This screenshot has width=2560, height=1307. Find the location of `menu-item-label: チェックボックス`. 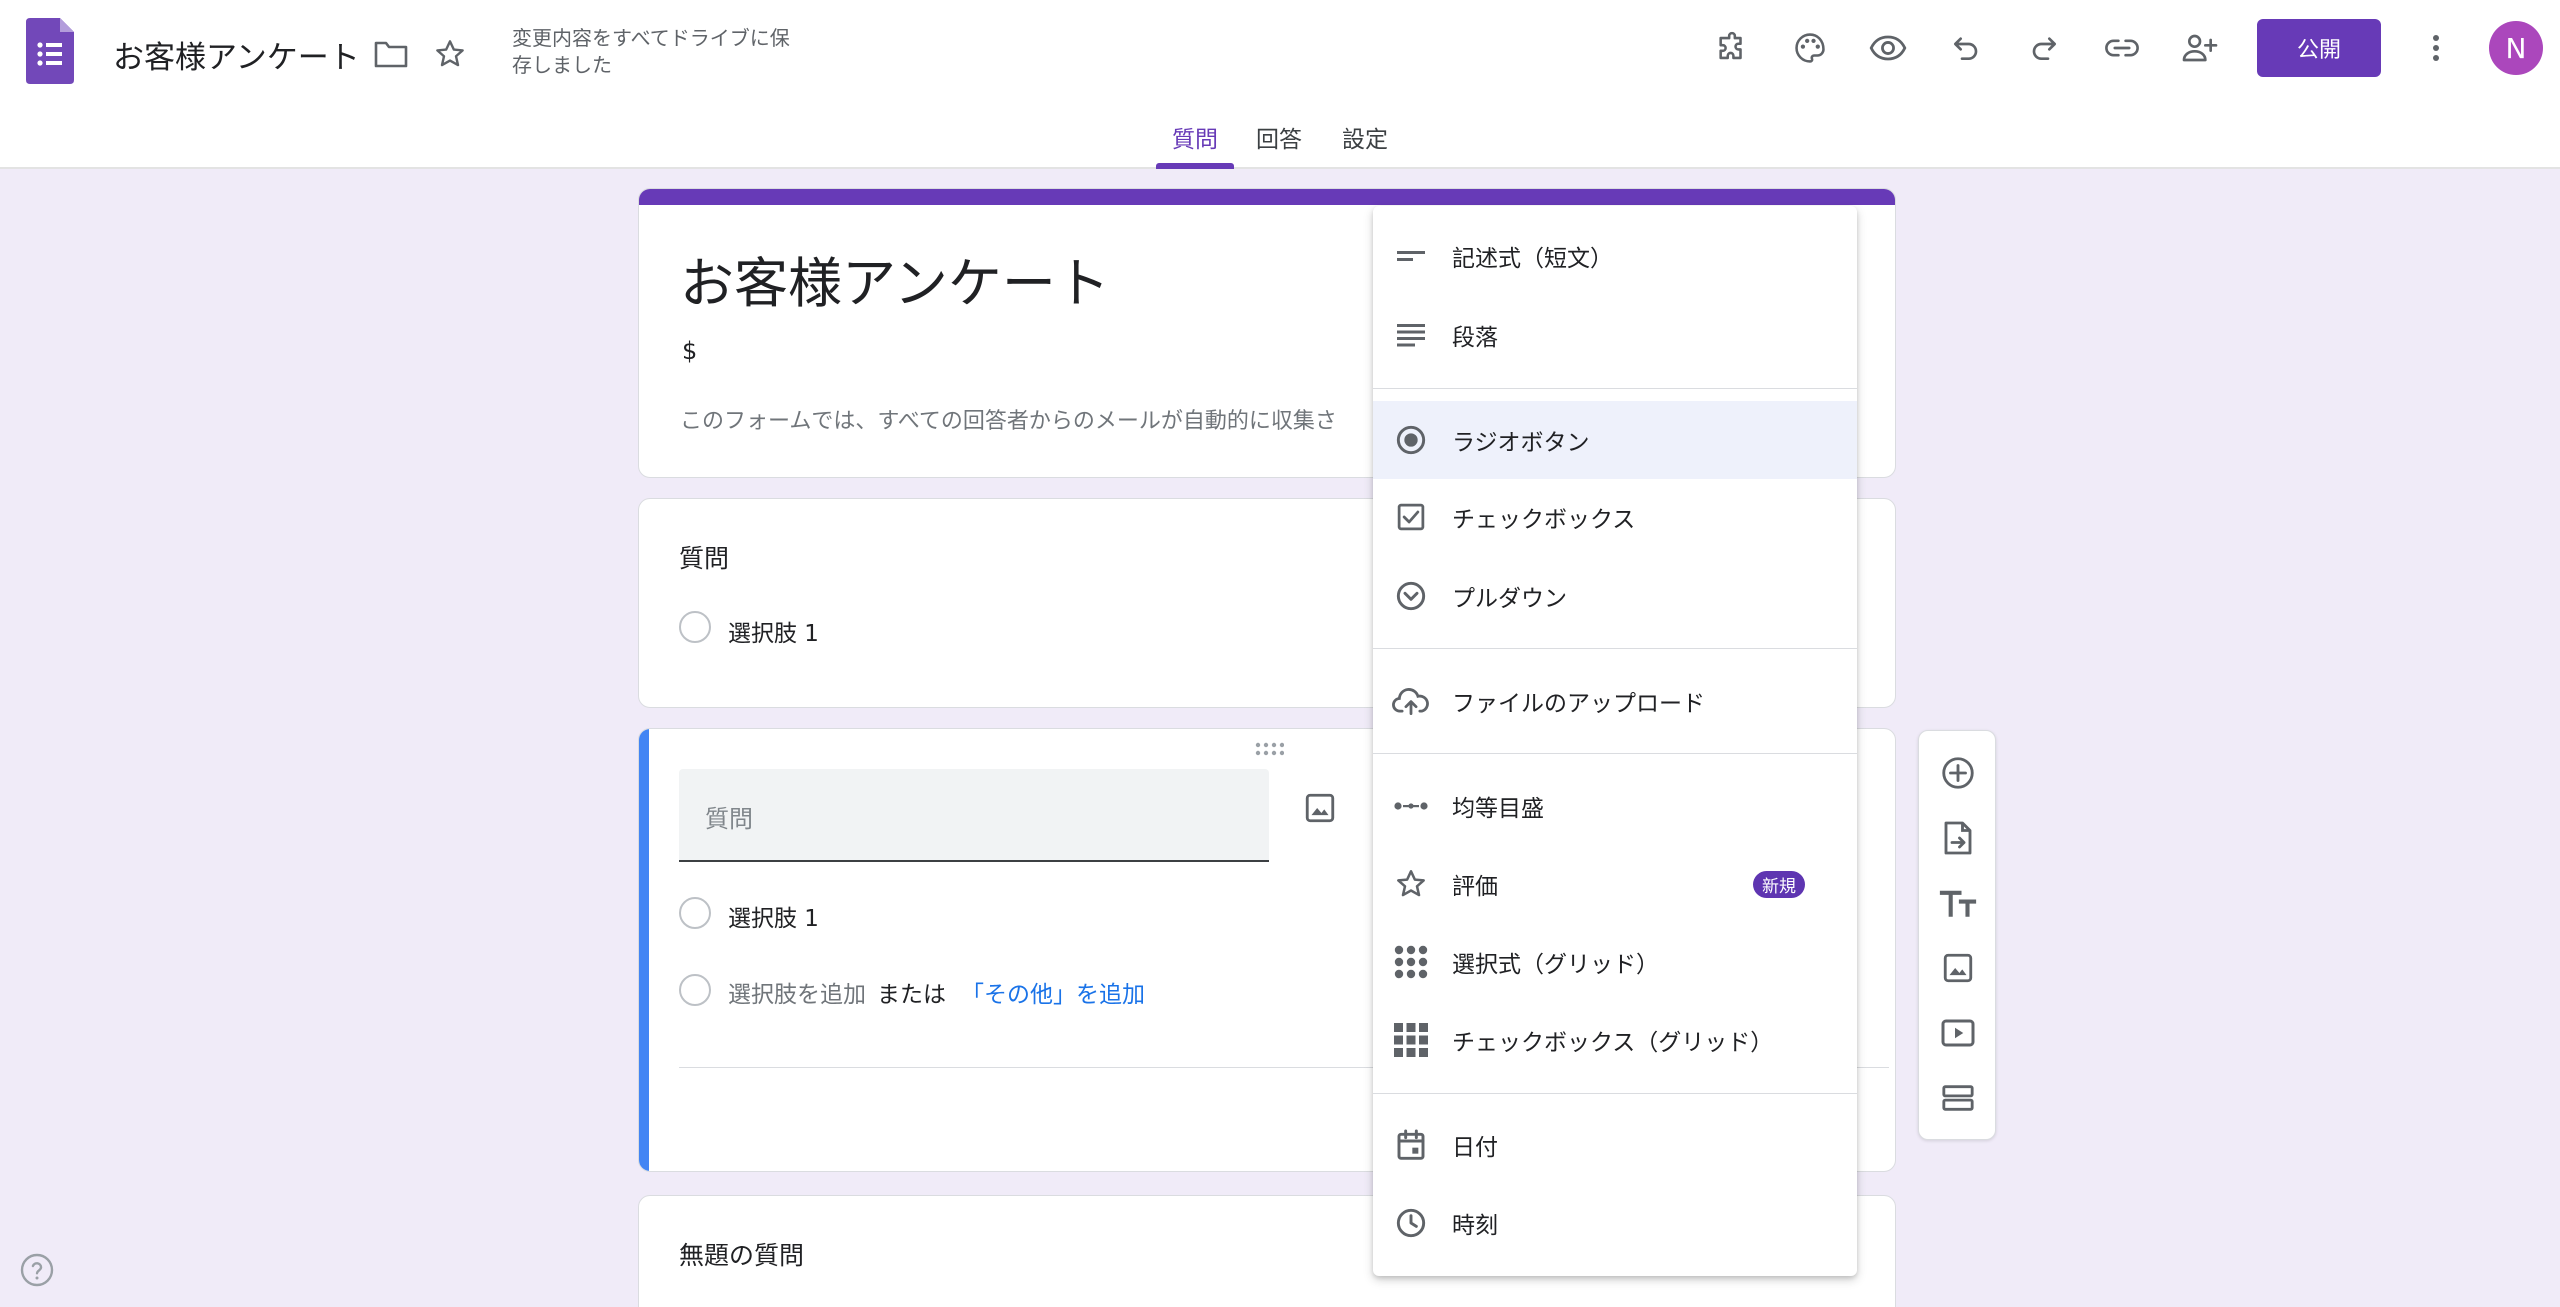

menu-item-label: チェックボックス is located at coordinates (1544, 520).